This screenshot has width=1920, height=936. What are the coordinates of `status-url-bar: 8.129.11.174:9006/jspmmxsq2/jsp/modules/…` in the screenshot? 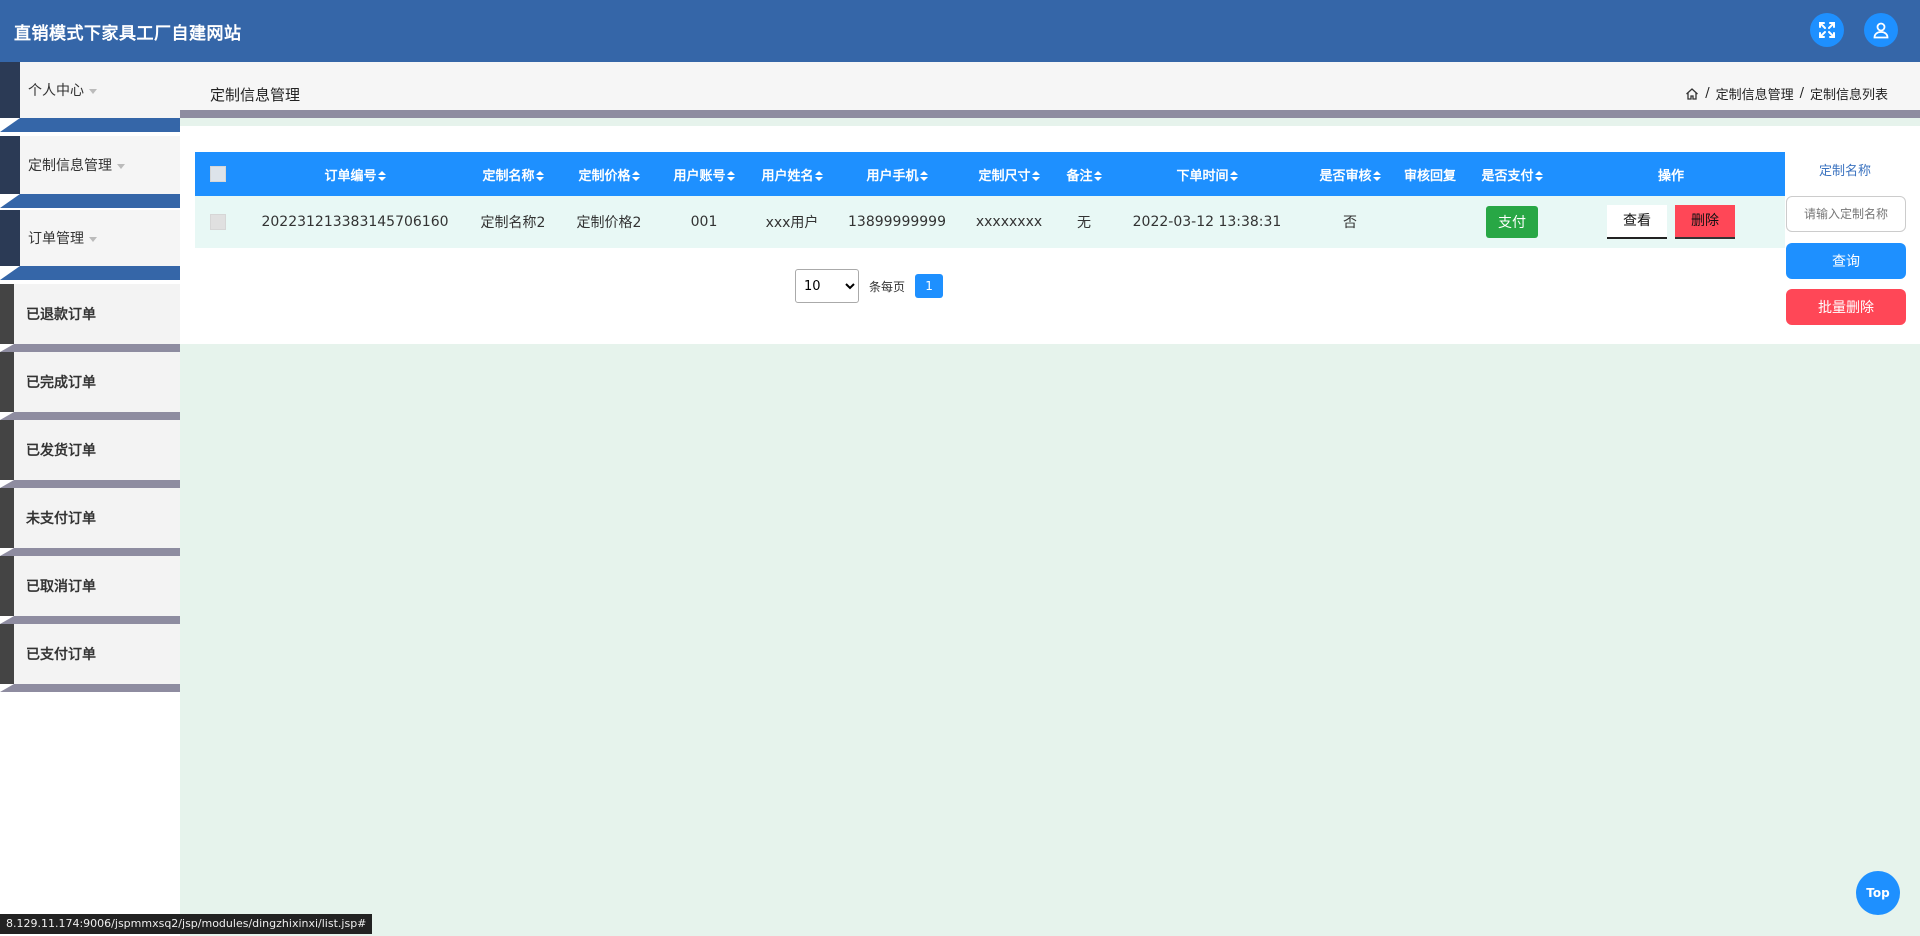 It's located at (186, 924).